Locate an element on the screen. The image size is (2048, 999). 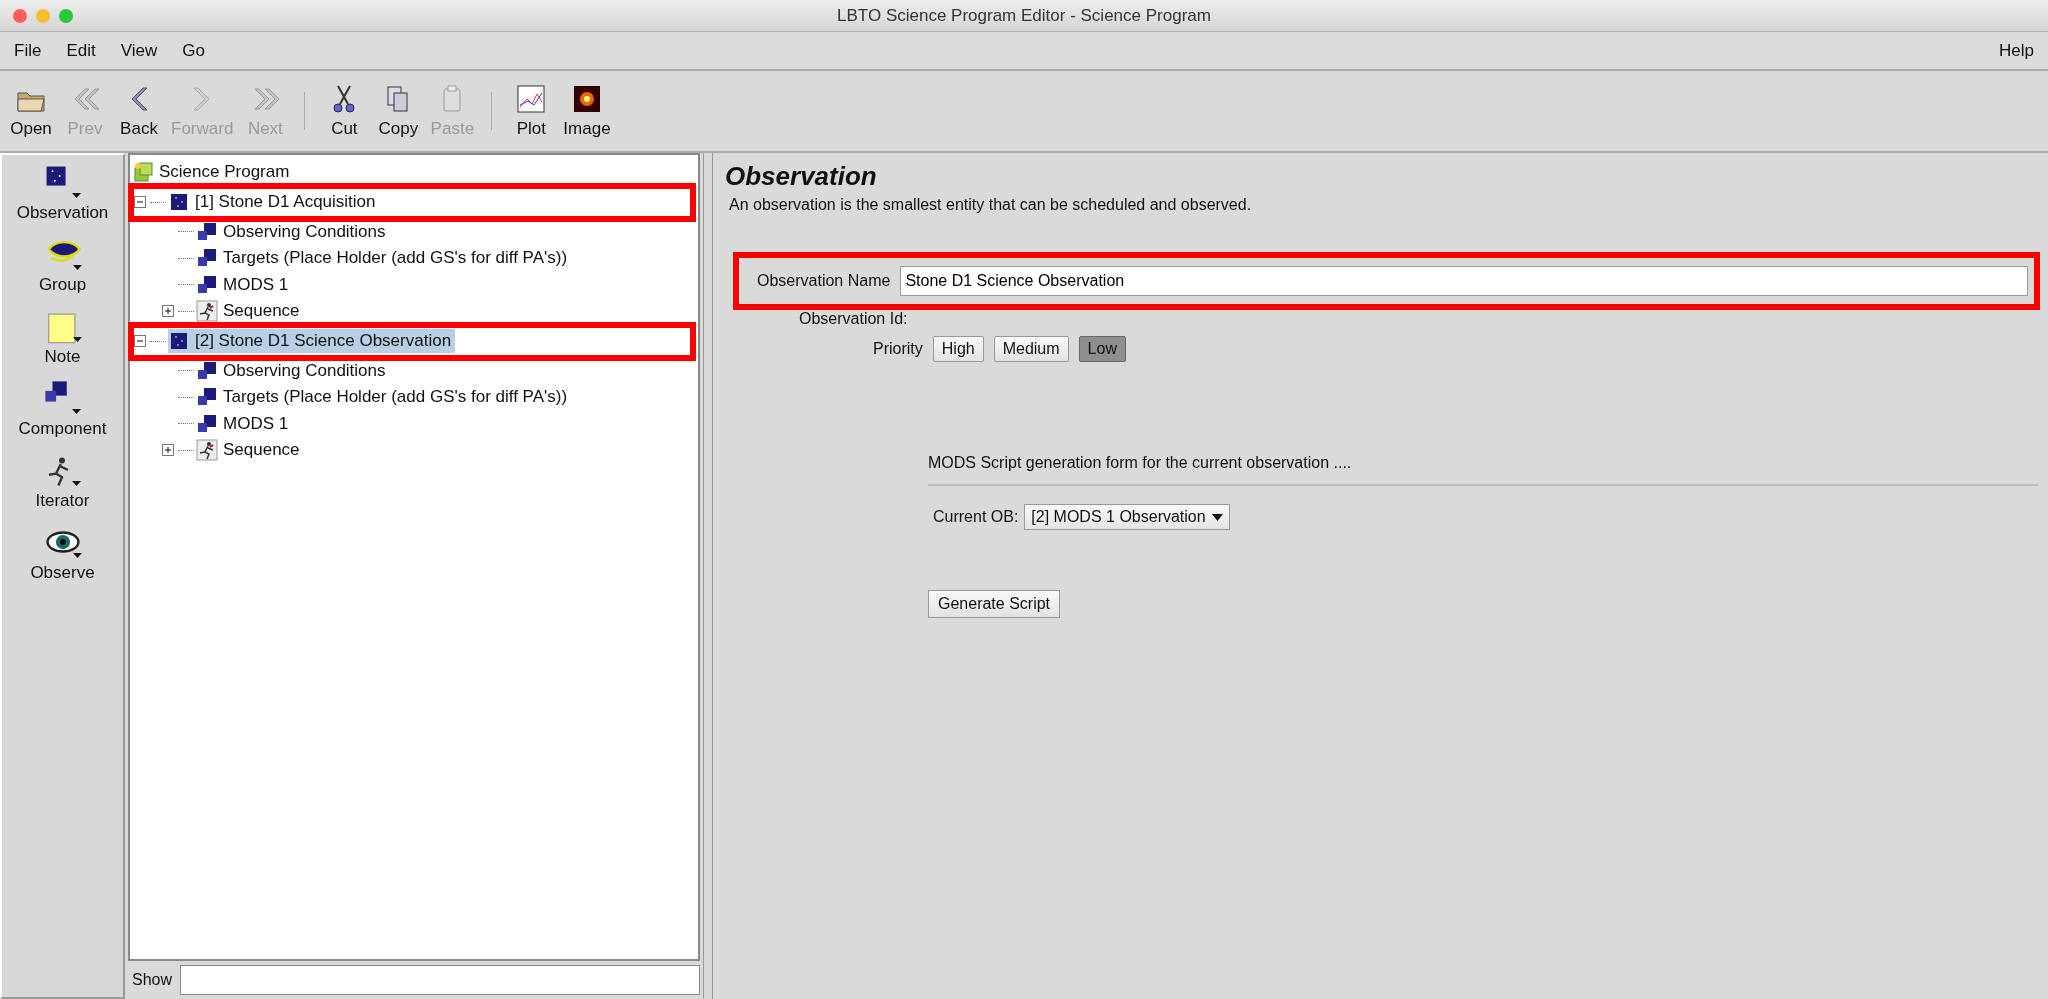
field-label: Observation Name is located at coordinates (824, 281).